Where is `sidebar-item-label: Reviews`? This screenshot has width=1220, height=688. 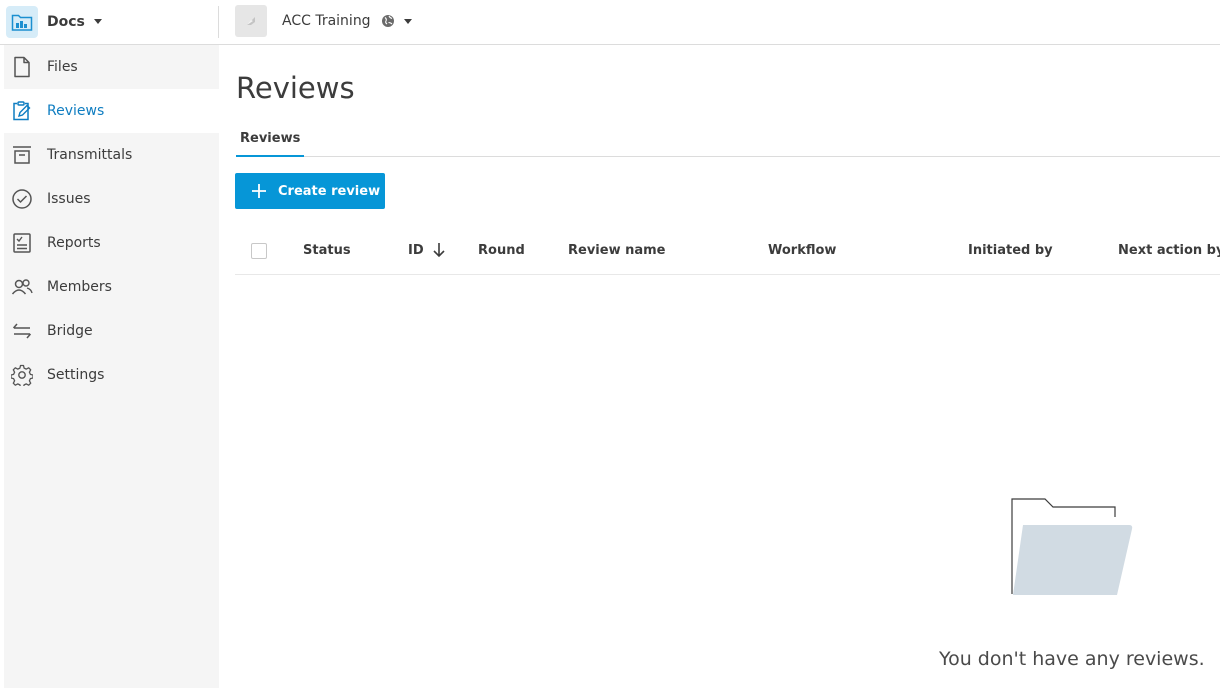 sidebar-item-label: Reviews is located at coordinates (76, 111).